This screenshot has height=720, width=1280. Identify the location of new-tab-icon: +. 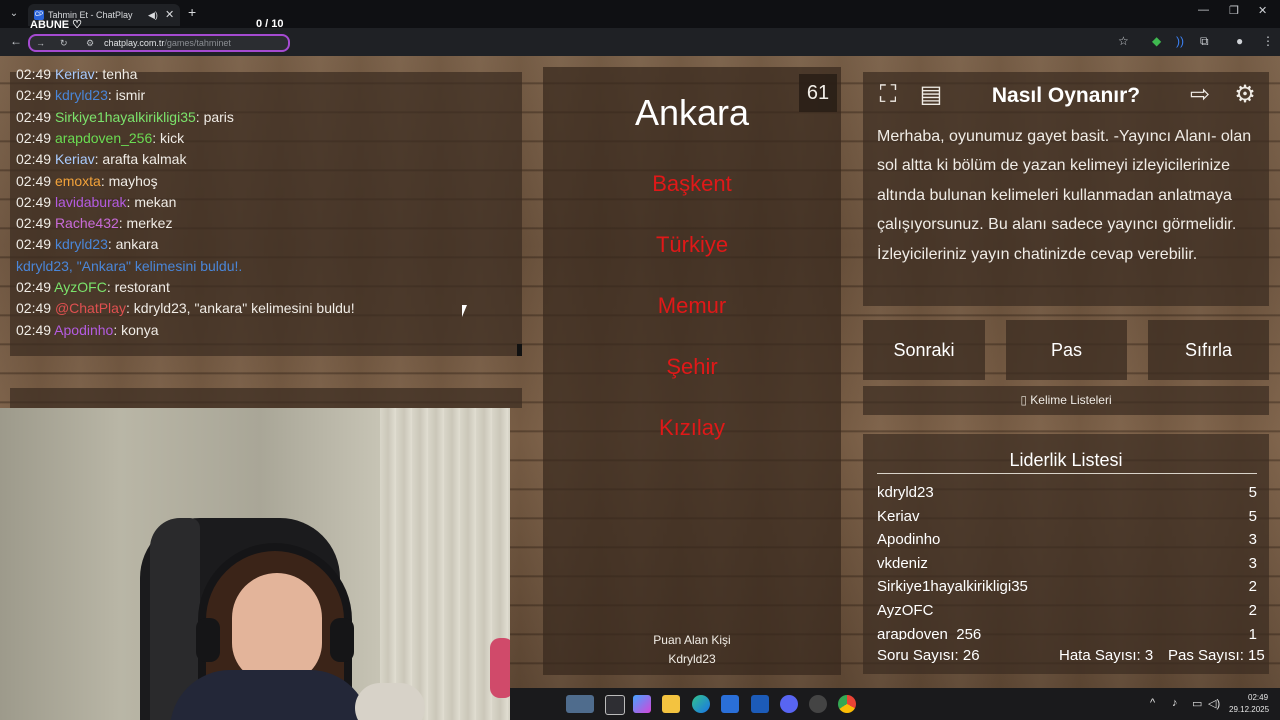
(192, 12).